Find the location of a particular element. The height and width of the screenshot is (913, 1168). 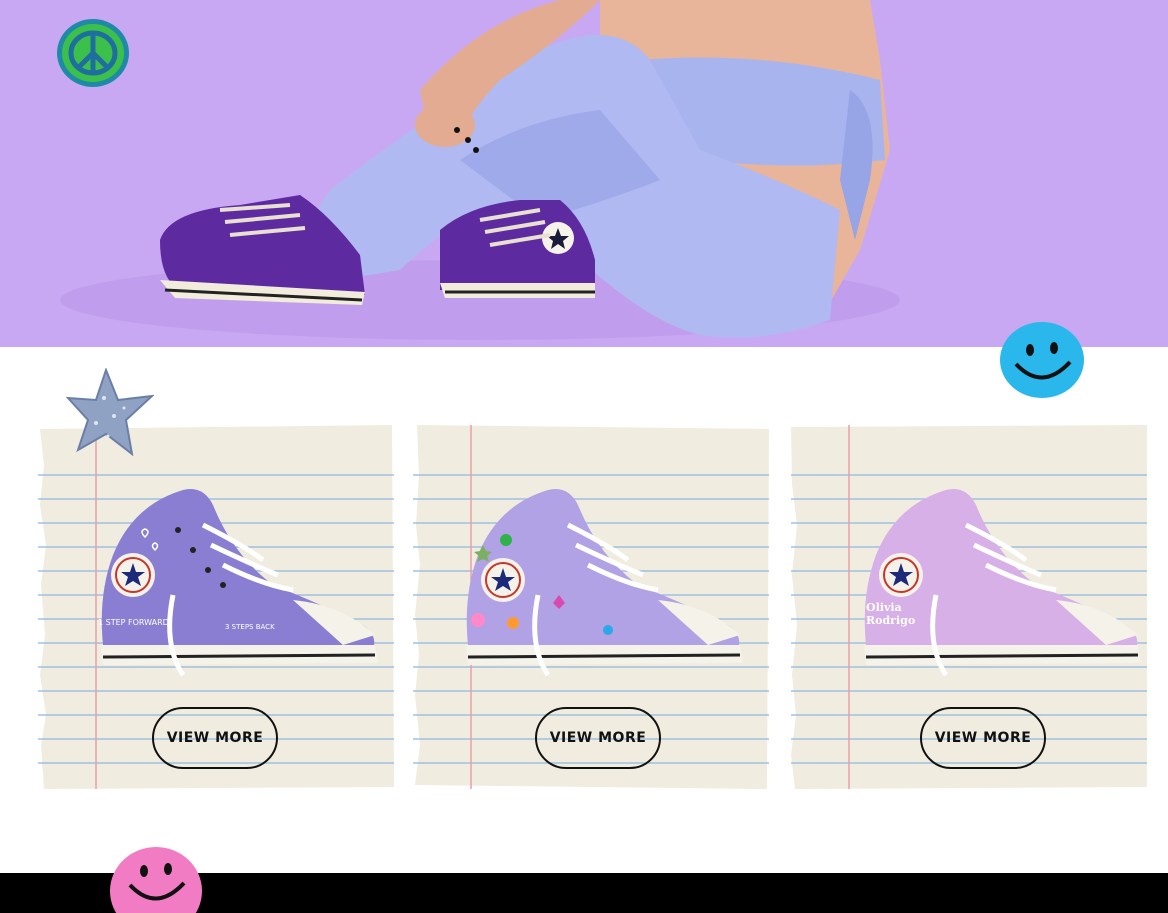

shoe-image-3: Olivia Rodrigo is located at coordinates (1002, 583).